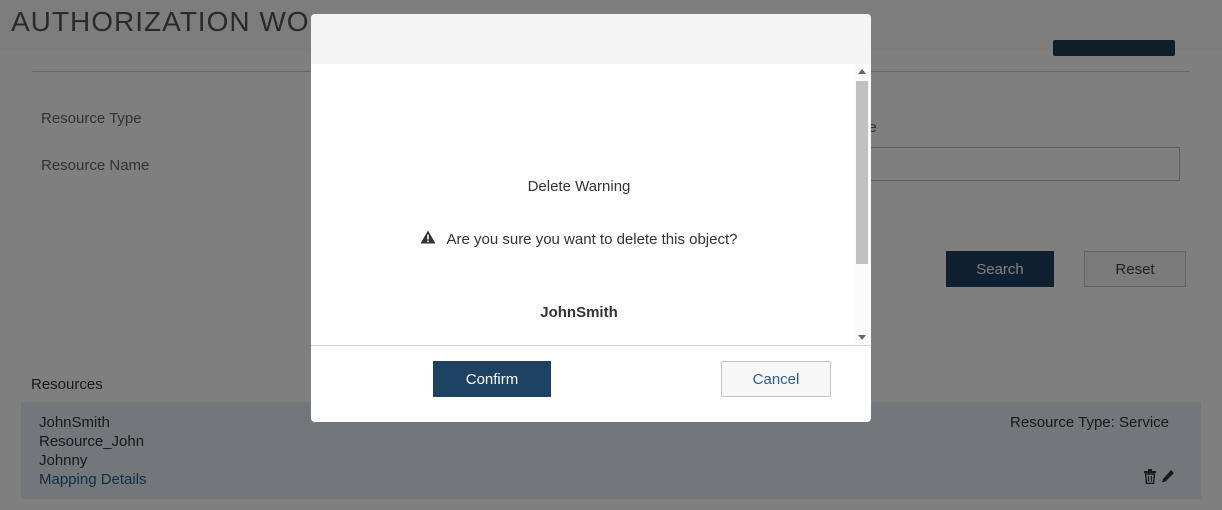 This screenshot has height=510, width=1222. What do you see at coordinates (591, 383) in the screenshot?
I see `modal-footer: Confirm Cancel` at bounding box center [591, 383].